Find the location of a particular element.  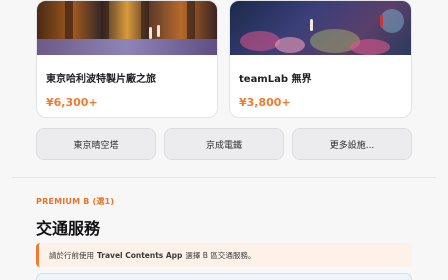

card-price: ¥6,300+ is located at coordinates (72, 102).